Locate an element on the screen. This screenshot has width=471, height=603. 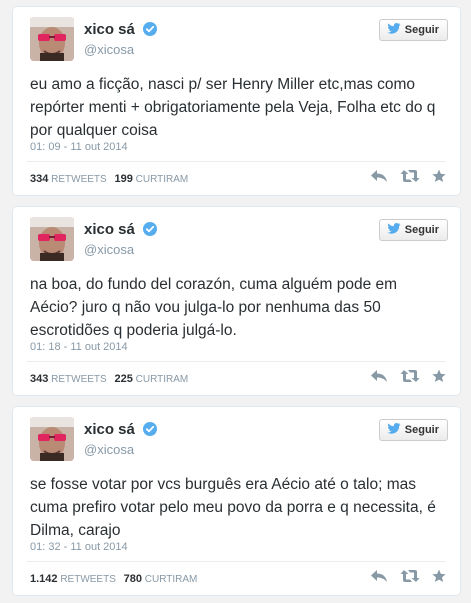
like-count: 199 is located at coordinates (123, 179).